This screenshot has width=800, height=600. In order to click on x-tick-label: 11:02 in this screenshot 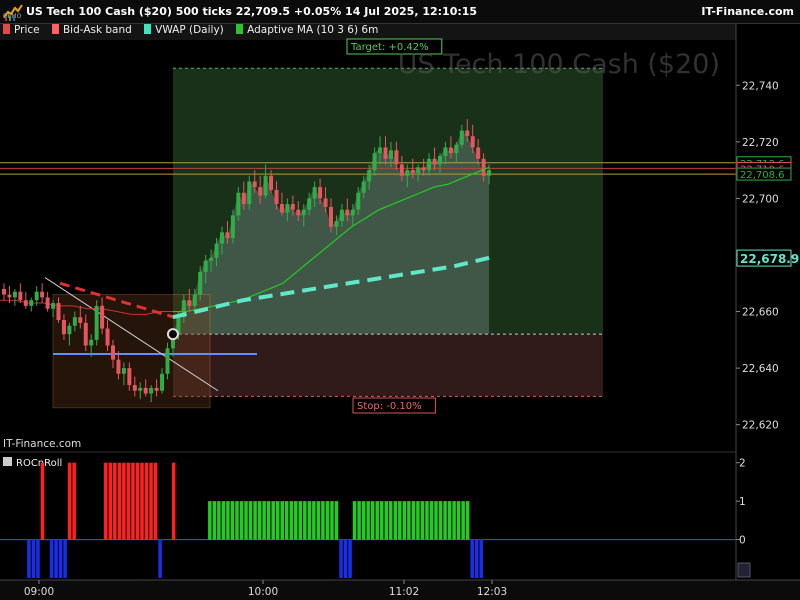, I will do `click(404, 592)`.